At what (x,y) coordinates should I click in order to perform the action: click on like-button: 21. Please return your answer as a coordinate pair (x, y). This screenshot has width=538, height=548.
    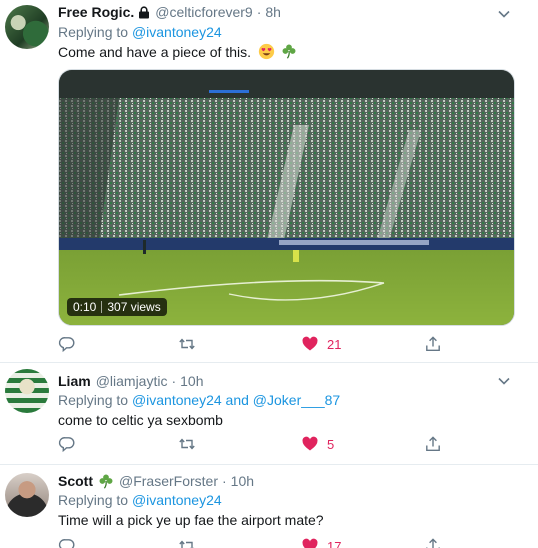
    Looking at the image, I should click on (321, 344).